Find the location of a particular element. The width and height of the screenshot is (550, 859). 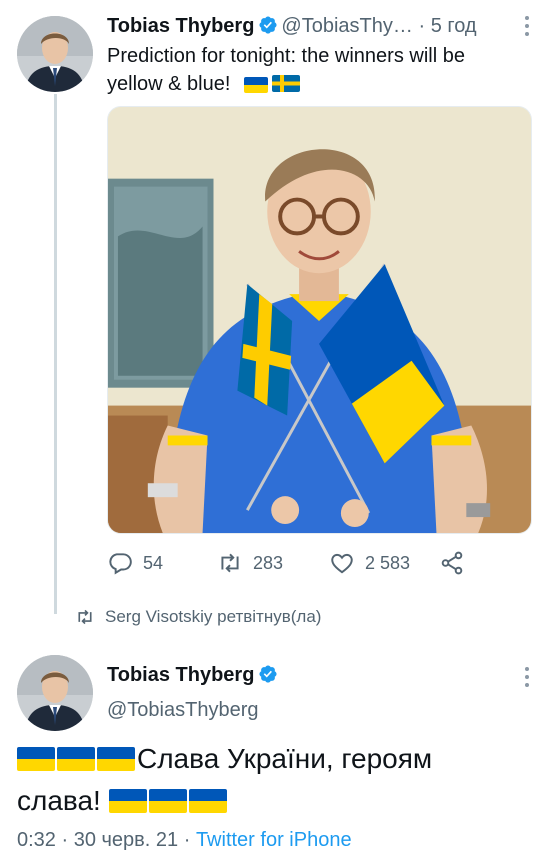

share-button is located at coordinates (457, 563).